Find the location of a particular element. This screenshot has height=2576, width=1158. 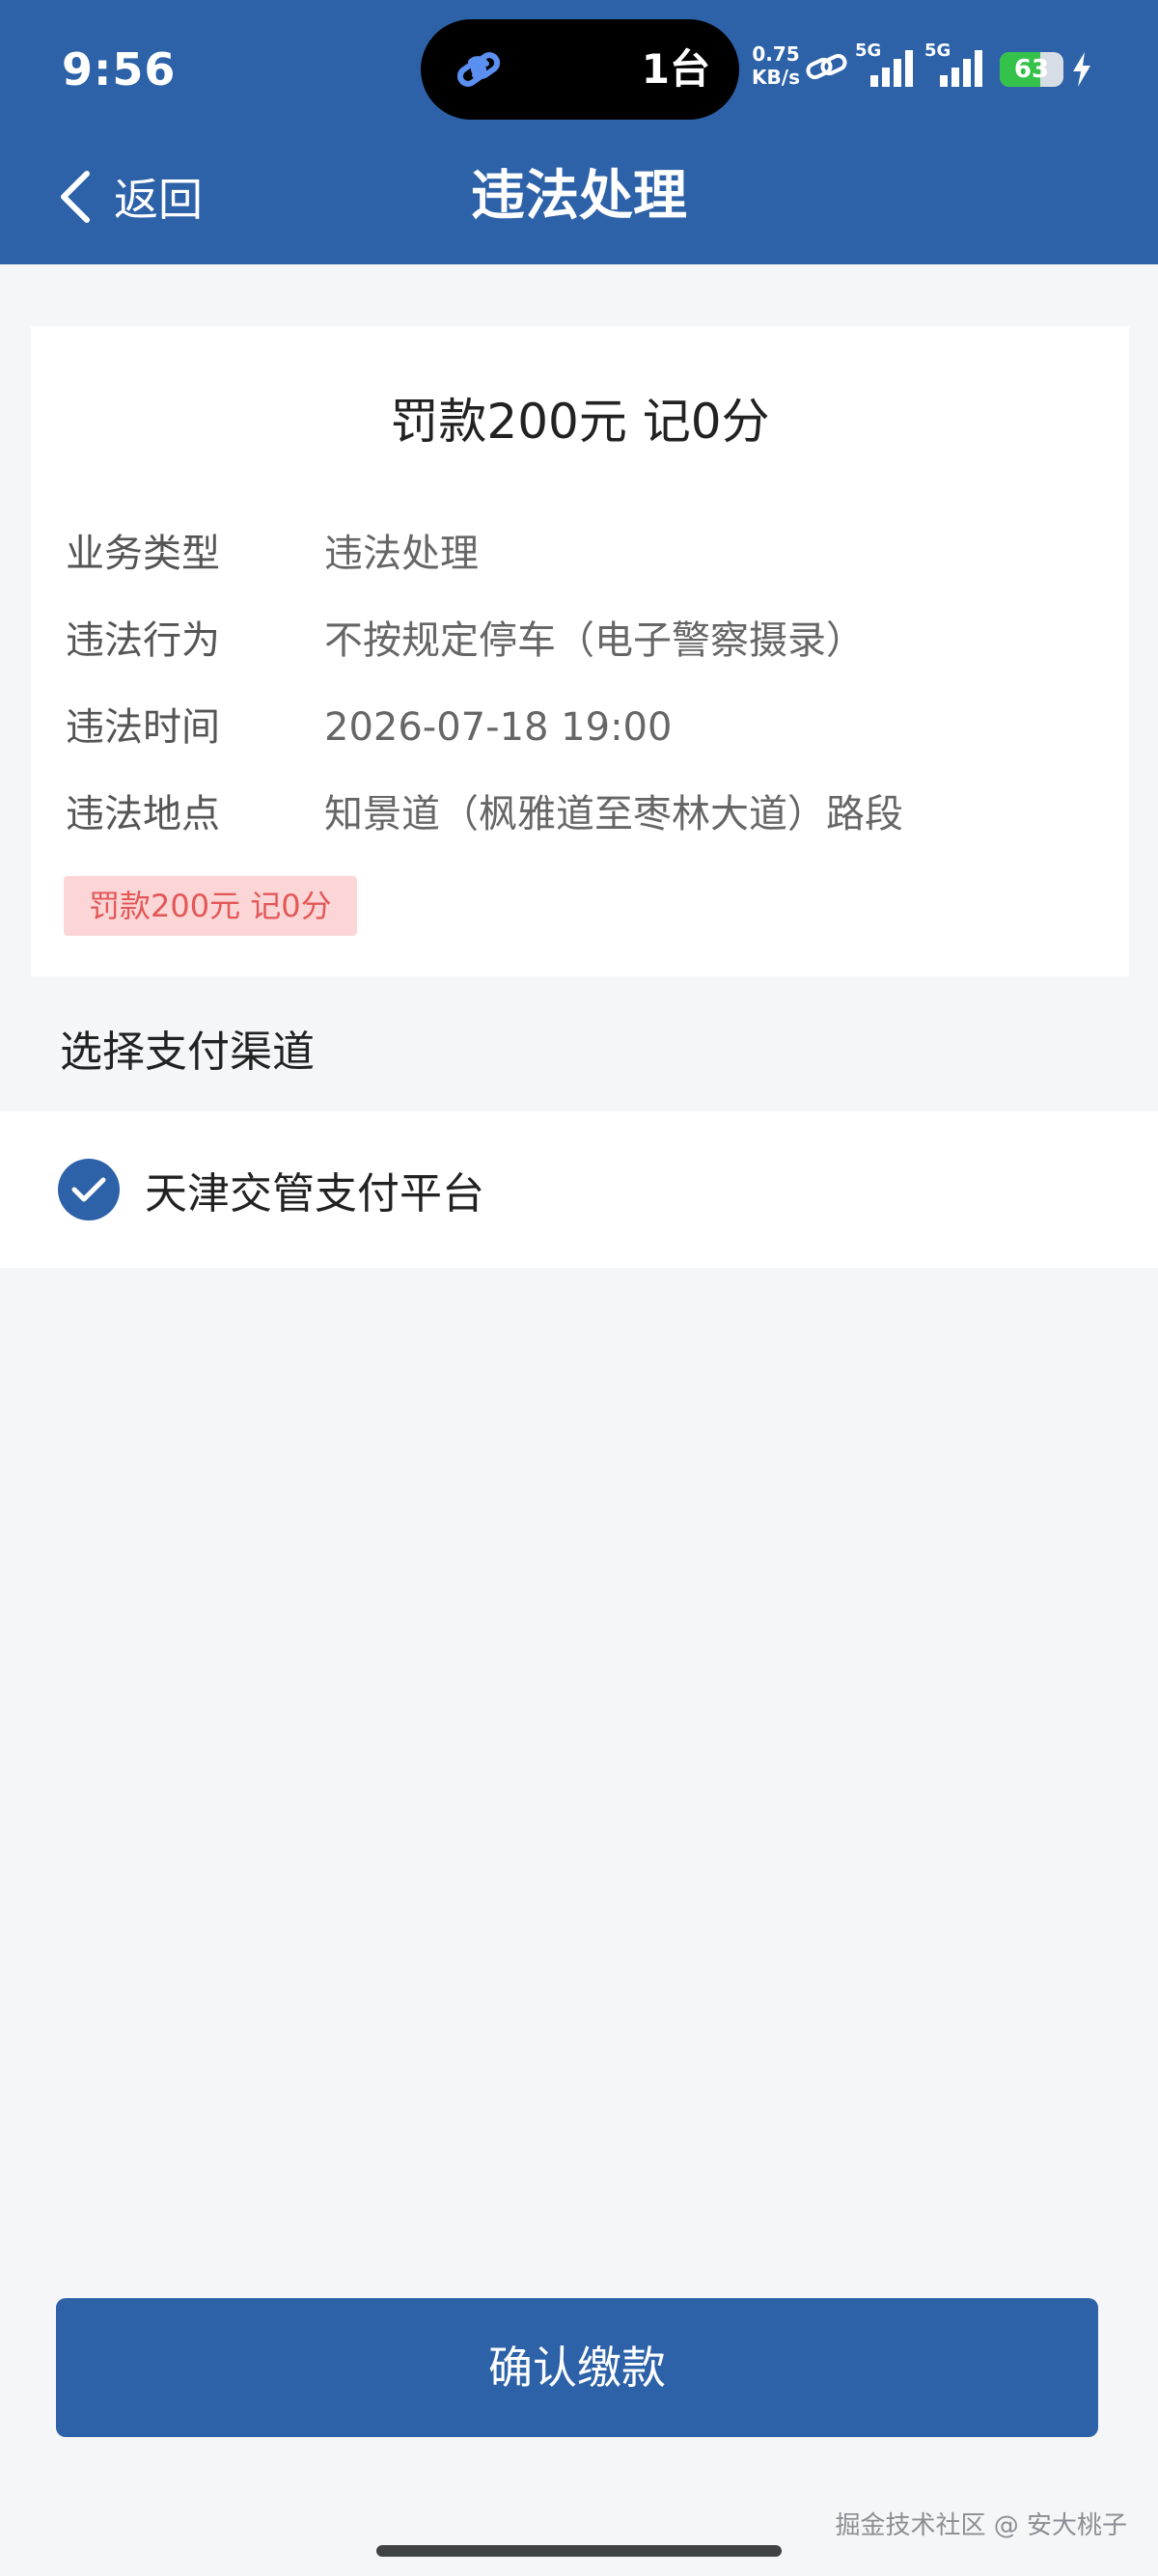

payment-channel-option: 天津交管支付平台 is located at coordinates (271, 1189).